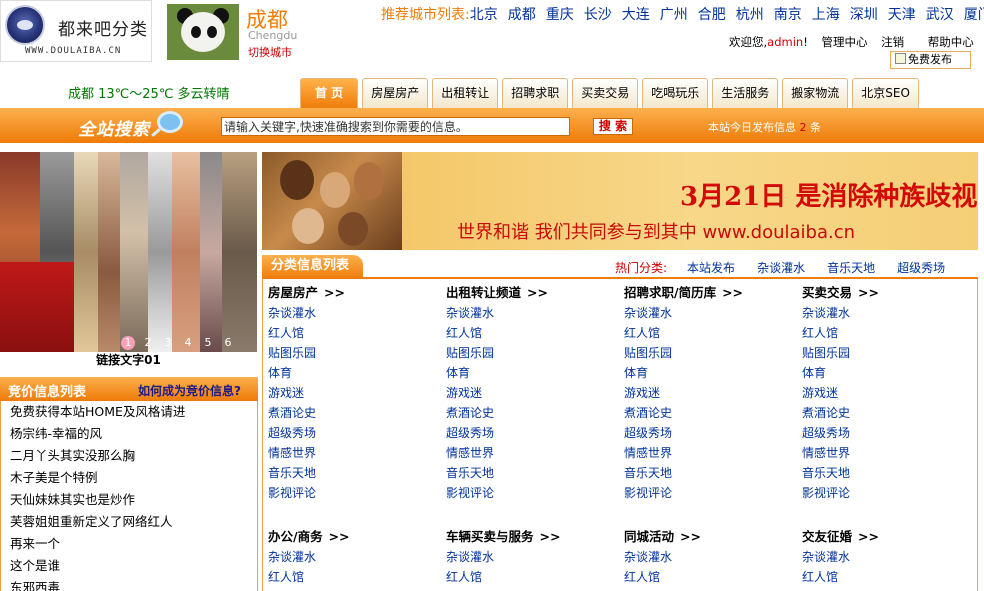 This screenshot has width=984, height=591. Describe the element at coordinates (228, 342) in the screenshot. I see `slide-page-number: 6` at that location.